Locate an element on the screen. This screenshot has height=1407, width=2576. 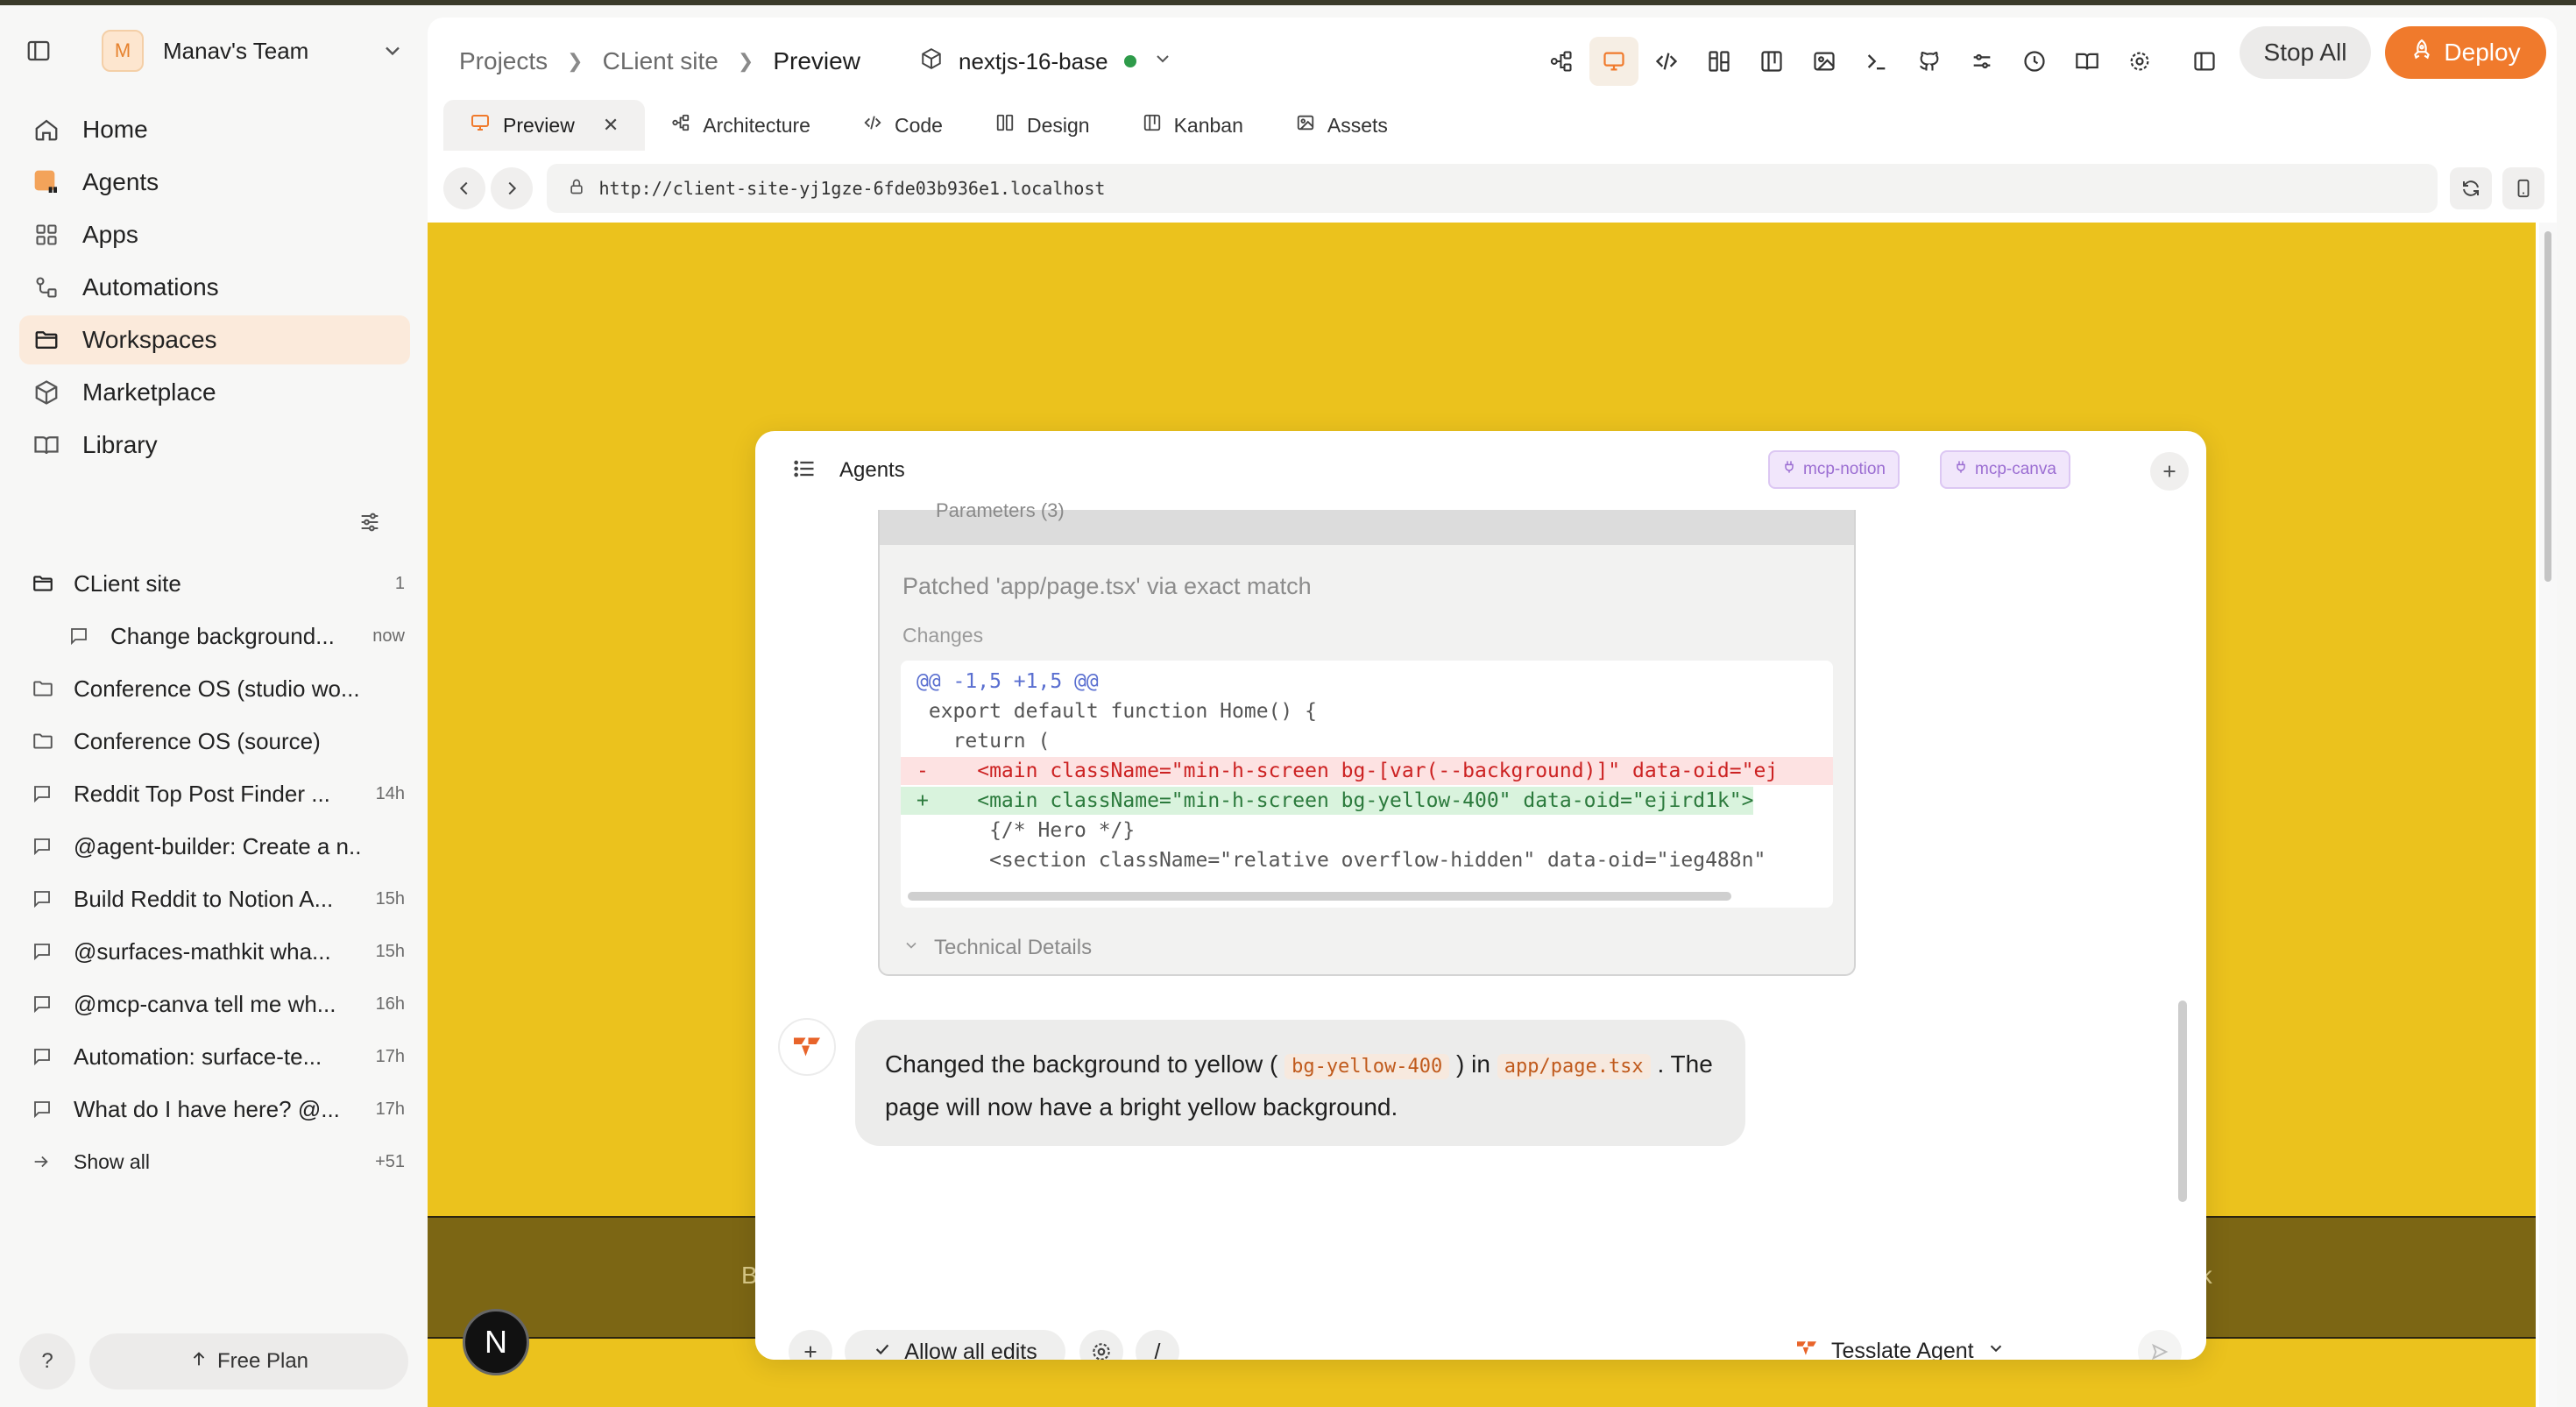
mcp-badge-canva: mcp-canva is located at coordinates (2005, 469).